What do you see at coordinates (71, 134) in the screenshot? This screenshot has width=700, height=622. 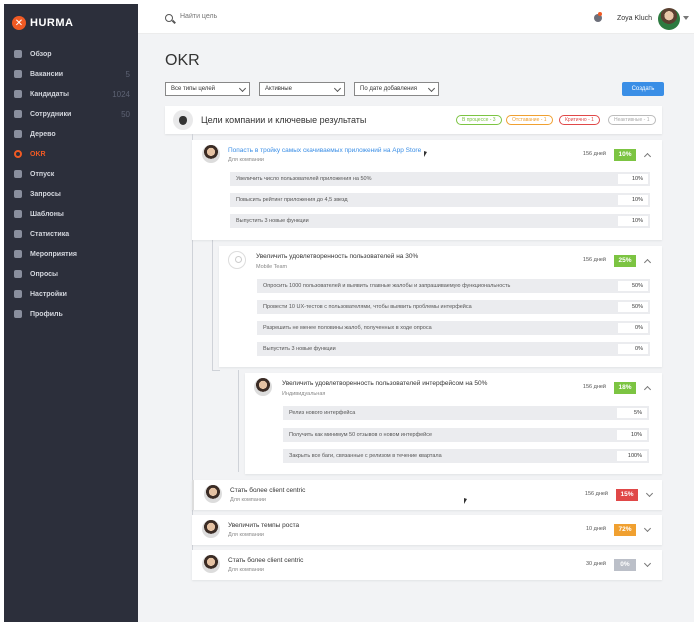 I see `sidebar-item-tree: Дерево` at bounding box center [71, 134].